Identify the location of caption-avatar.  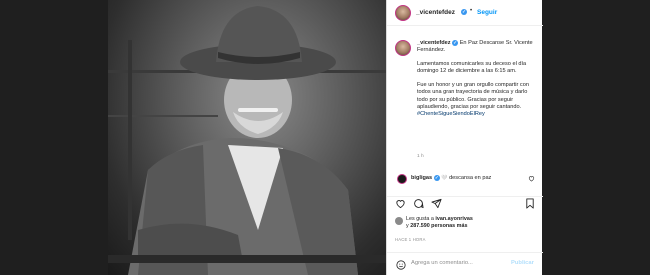
(403, 48).